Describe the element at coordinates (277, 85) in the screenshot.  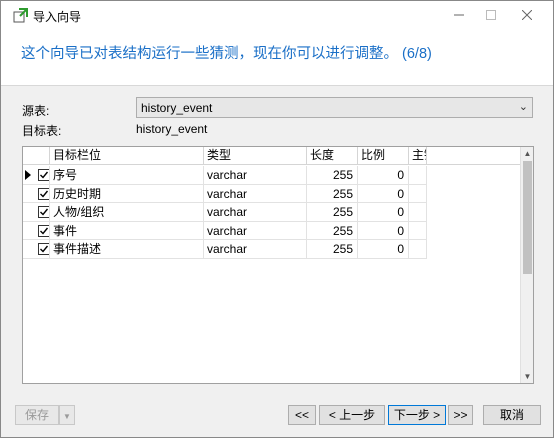
I see `header-divider` at that location.